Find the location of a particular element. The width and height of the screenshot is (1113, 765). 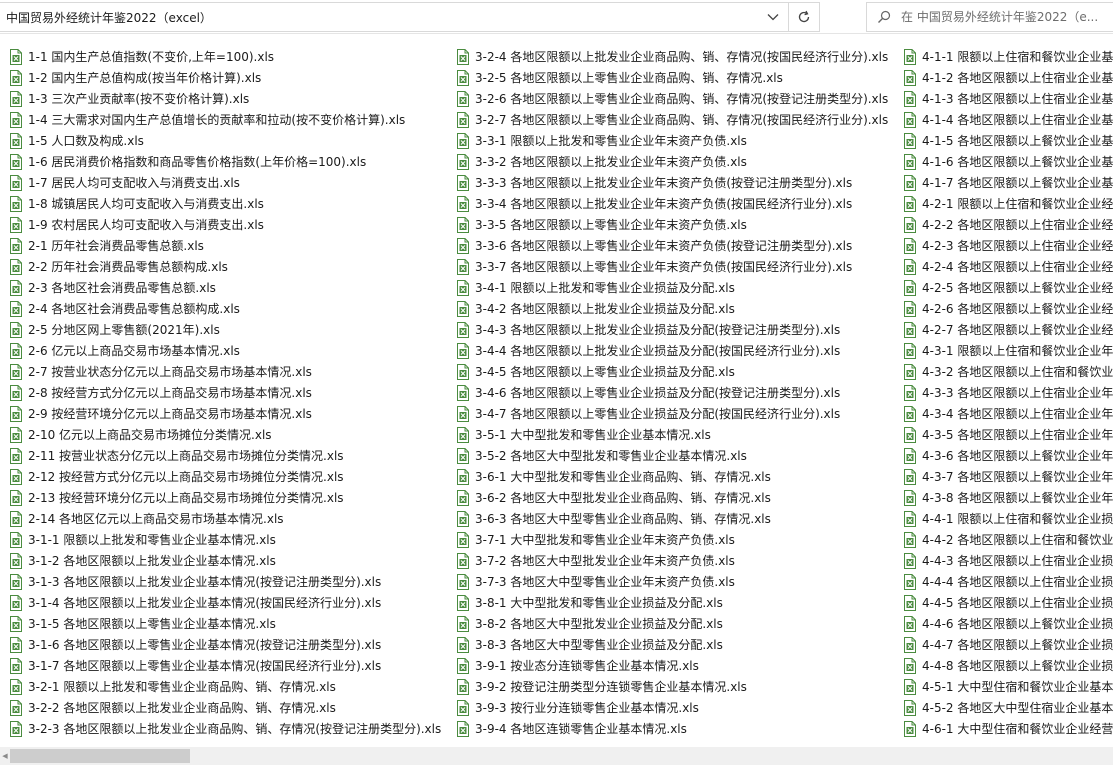

file-item: 3-9-1 按业态分连锁零售企业基本情况.xls is located at coordinates (677, 665).